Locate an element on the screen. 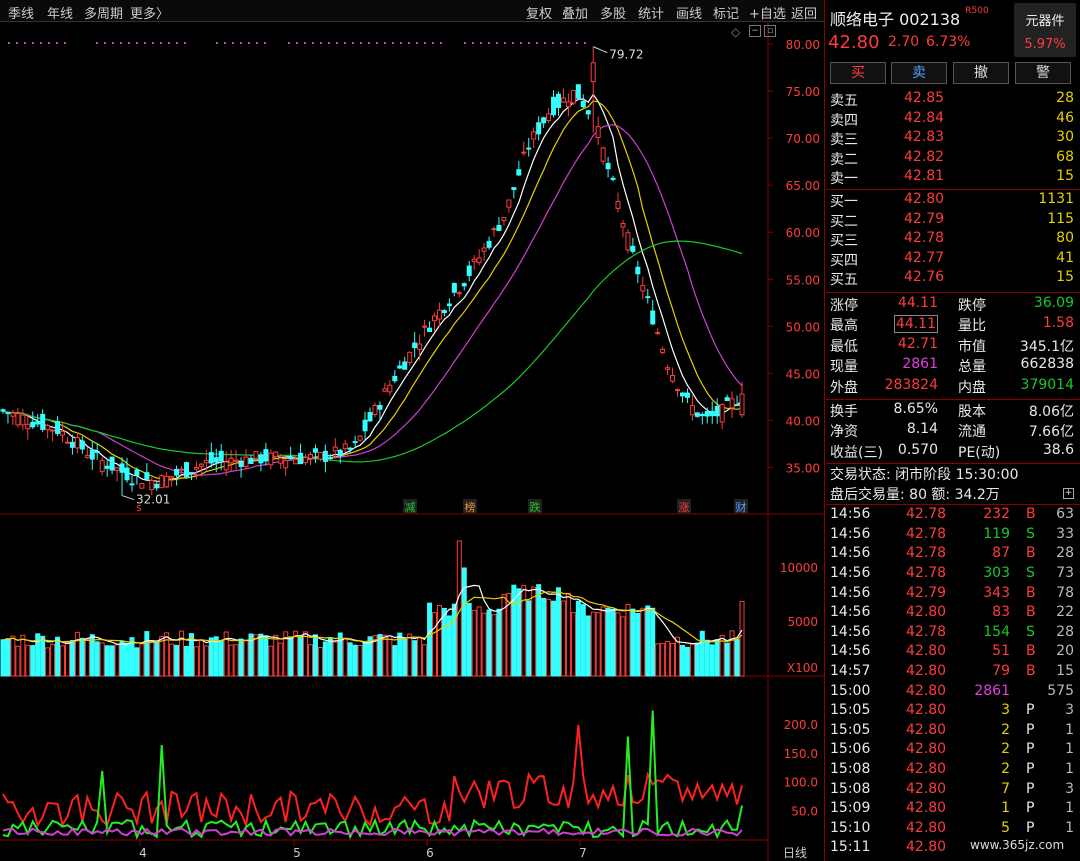  add-watchlist-button: +自选 is located at coordinates (767, 12).